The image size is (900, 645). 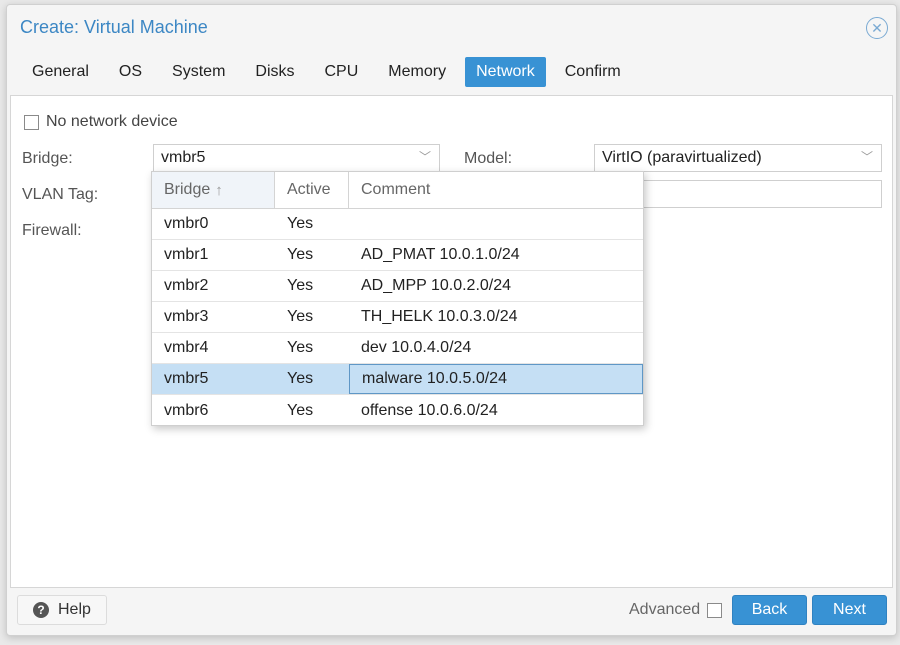 What do you see at coordinates (496, 379) in the screenshot?
I see `comment-cell: malware 10.0.5.0/24` at bounding box center [496, 379].